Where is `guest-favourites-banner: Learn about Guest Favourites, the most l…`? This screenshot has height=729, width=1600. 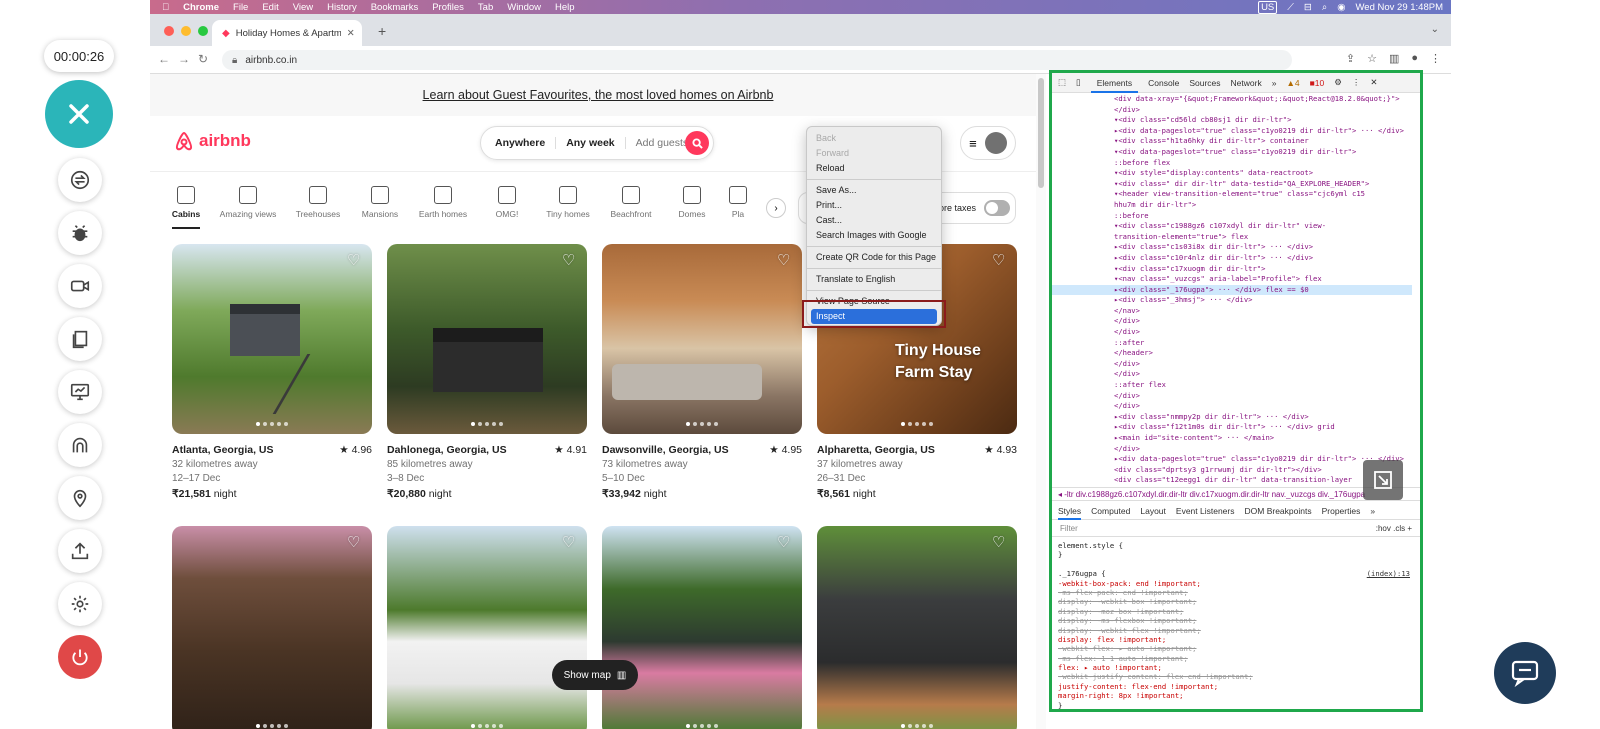
guest-favourites-banner: Learn about Guest Favourites, the most l… is located at coordinates (598, 95).